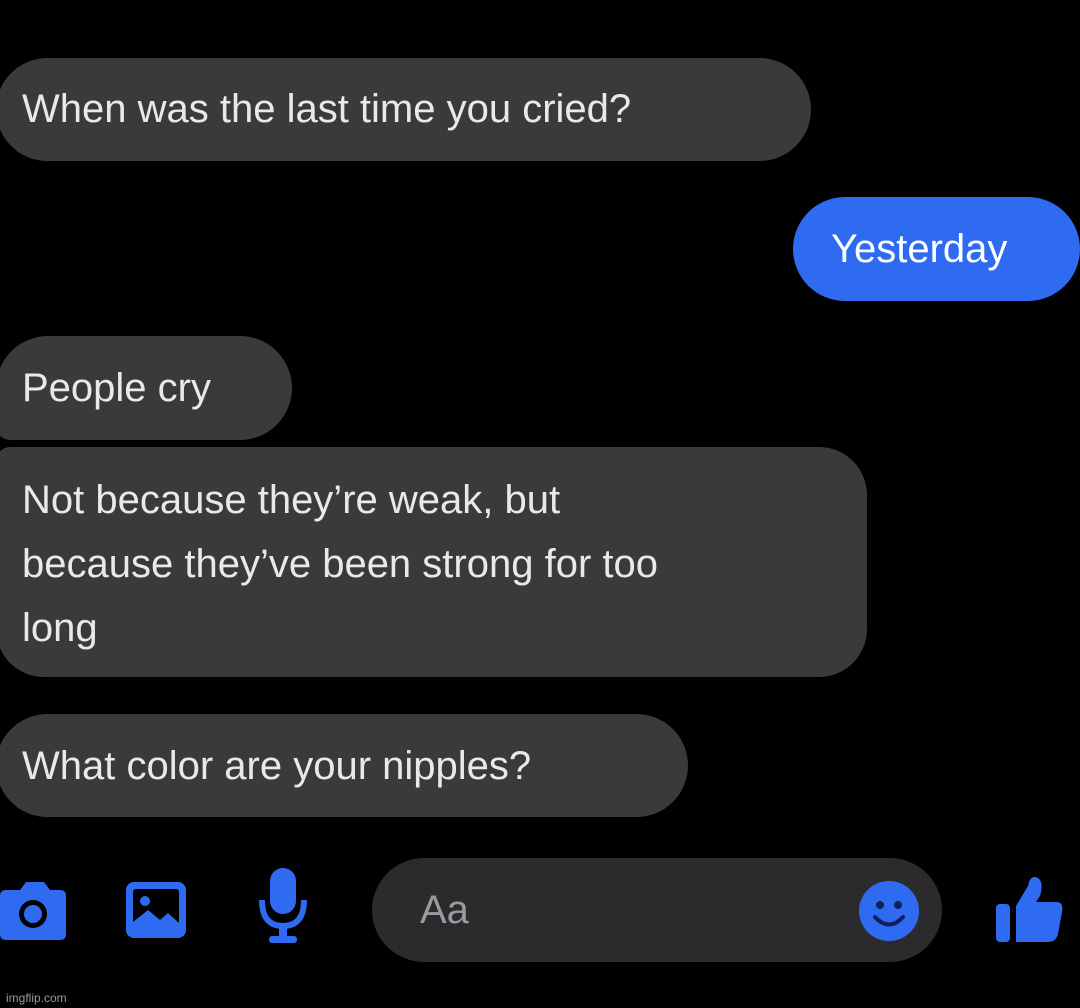 This screenshot has width=1080, height=1008. I want to click on thumbs-up-icon, so click(1029, 908).